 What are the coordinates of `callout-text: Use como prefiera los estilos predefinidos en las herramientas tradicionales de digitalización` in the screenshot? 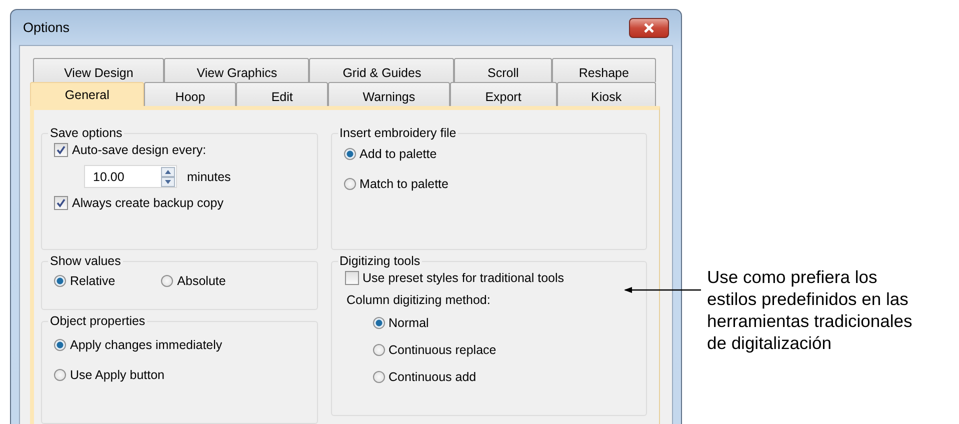 It's located at (809, 310).